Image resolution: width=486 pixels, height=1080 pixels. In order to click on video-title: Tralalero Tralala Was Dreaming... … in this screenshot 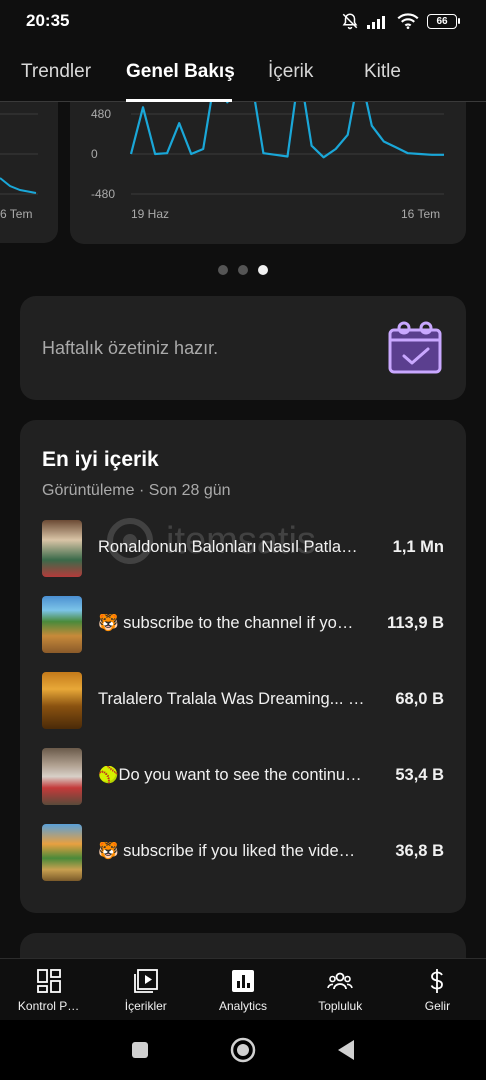, I will do `click(231, 699)`.